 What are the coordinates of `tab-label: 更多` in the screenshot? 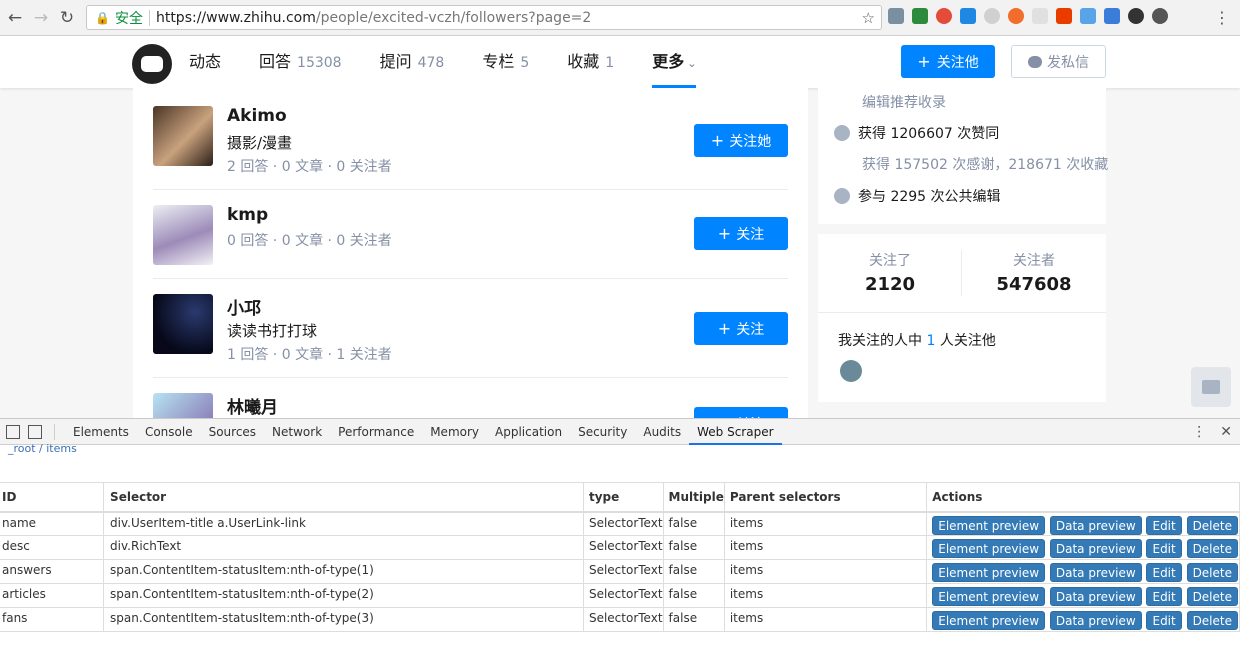 It's located at (668, 61).